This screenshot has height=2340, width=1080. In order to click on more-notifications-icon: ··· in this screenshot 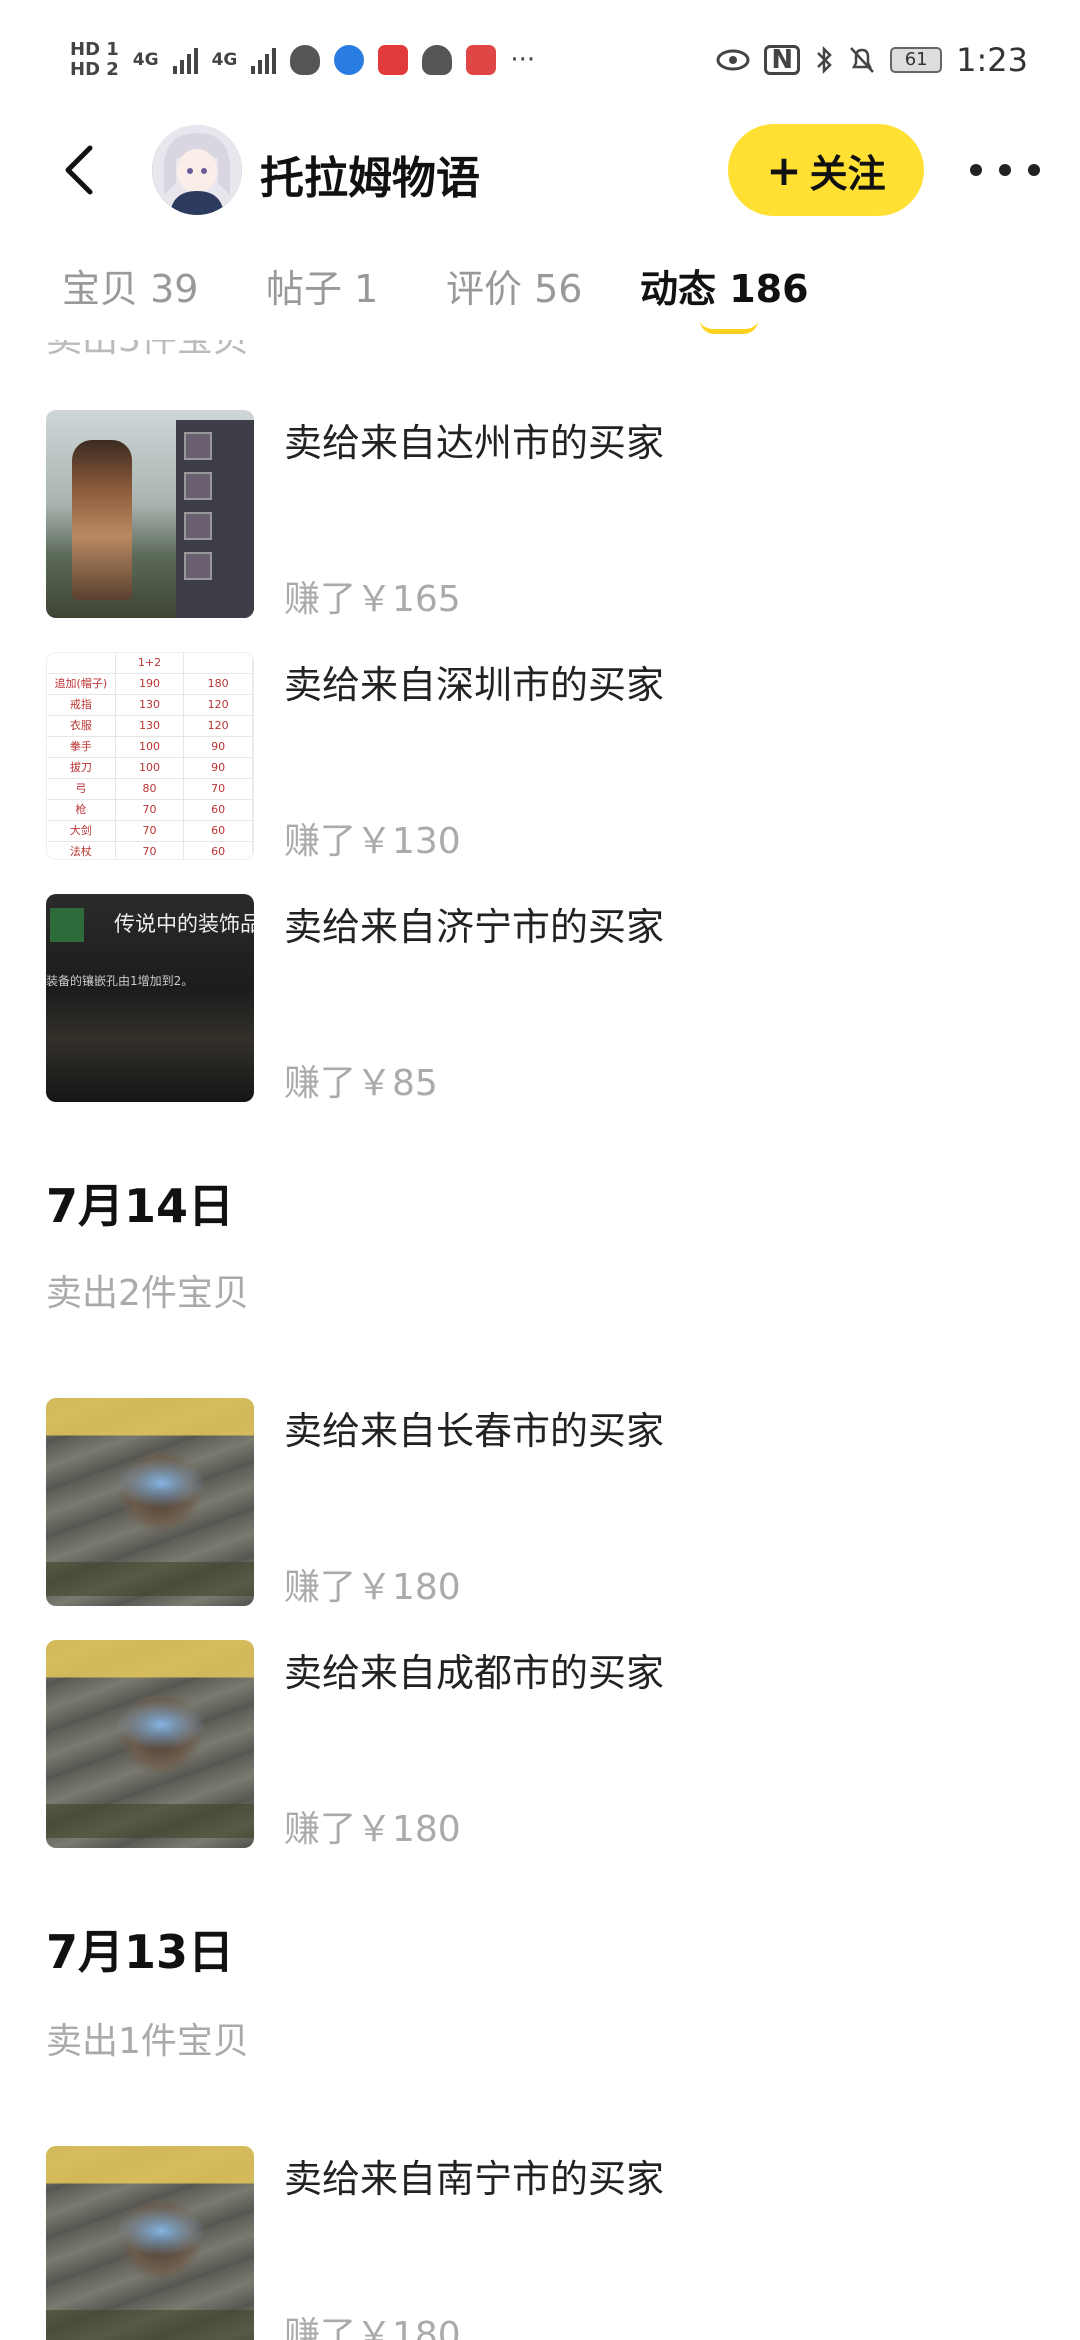, I will do `click(523, 60)`.